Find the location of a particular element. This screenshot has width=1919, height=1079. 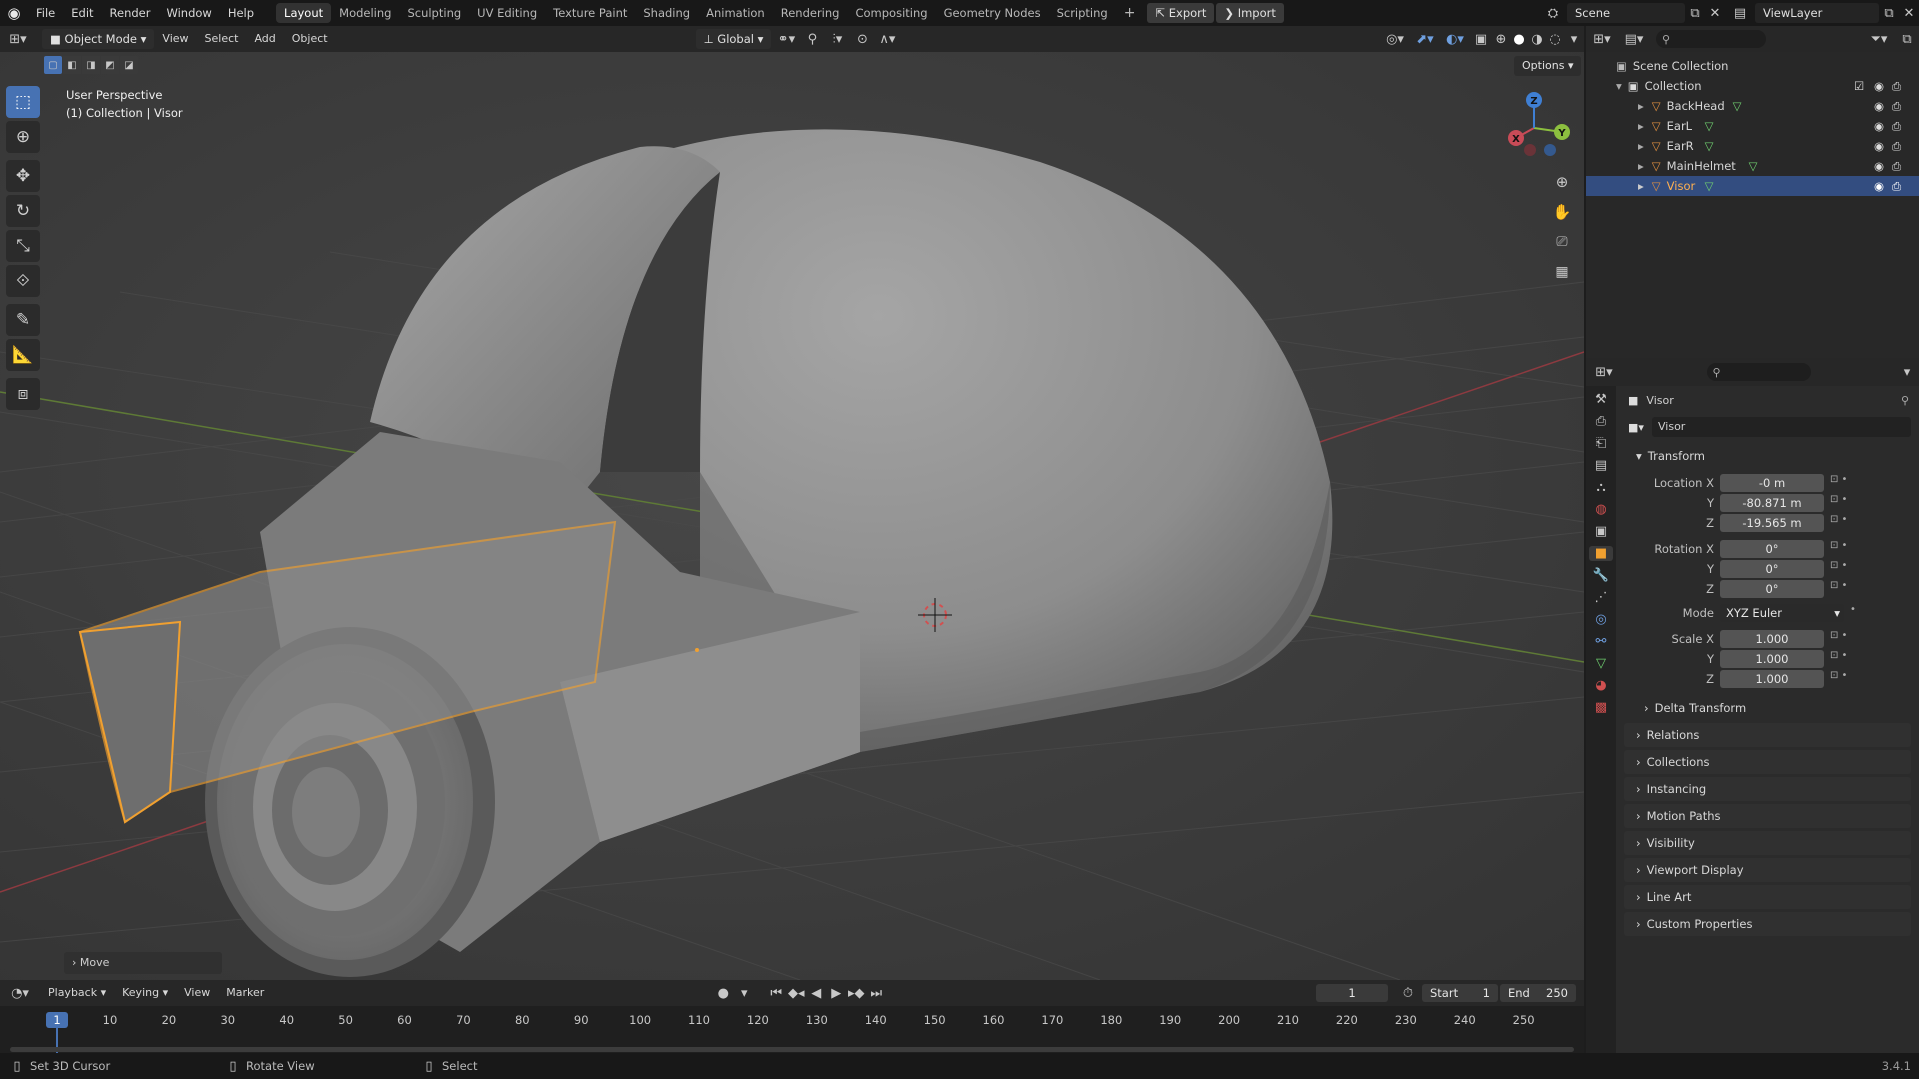

filter-icon: ⏷▾ is located at coordinates (1879, 39).